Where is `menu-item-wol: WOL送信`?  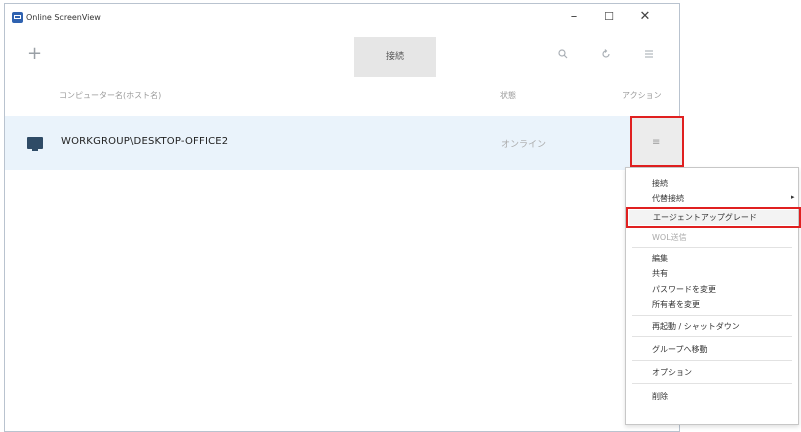
menu-item-wol: WOL送信 is located at coordinates (669, 237).